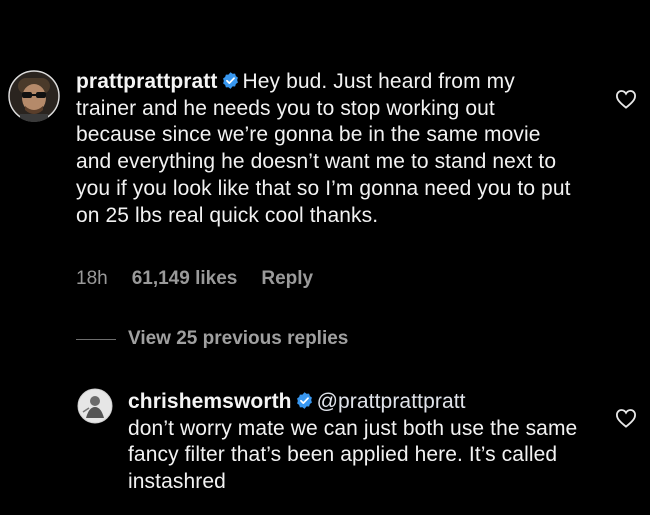  Describe the element at coordinates (96, 339) in the screenshot. I see `replies-divider` at that location.